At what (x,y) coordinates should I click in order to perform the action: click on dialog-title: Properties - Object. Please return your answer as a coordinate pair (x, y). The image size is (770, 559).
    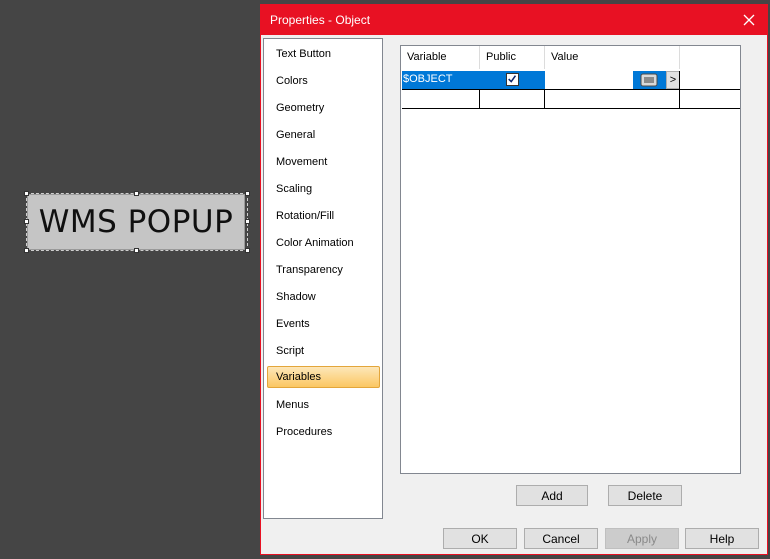
    Looking at the image, I should click on (320, 20).